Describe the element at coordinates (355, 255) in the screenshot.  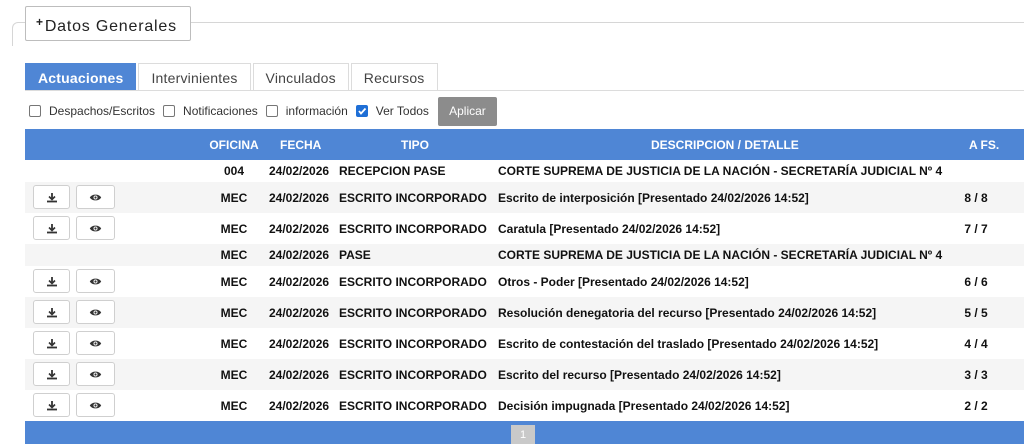
I see `cell-tipo: PASE` at that location.